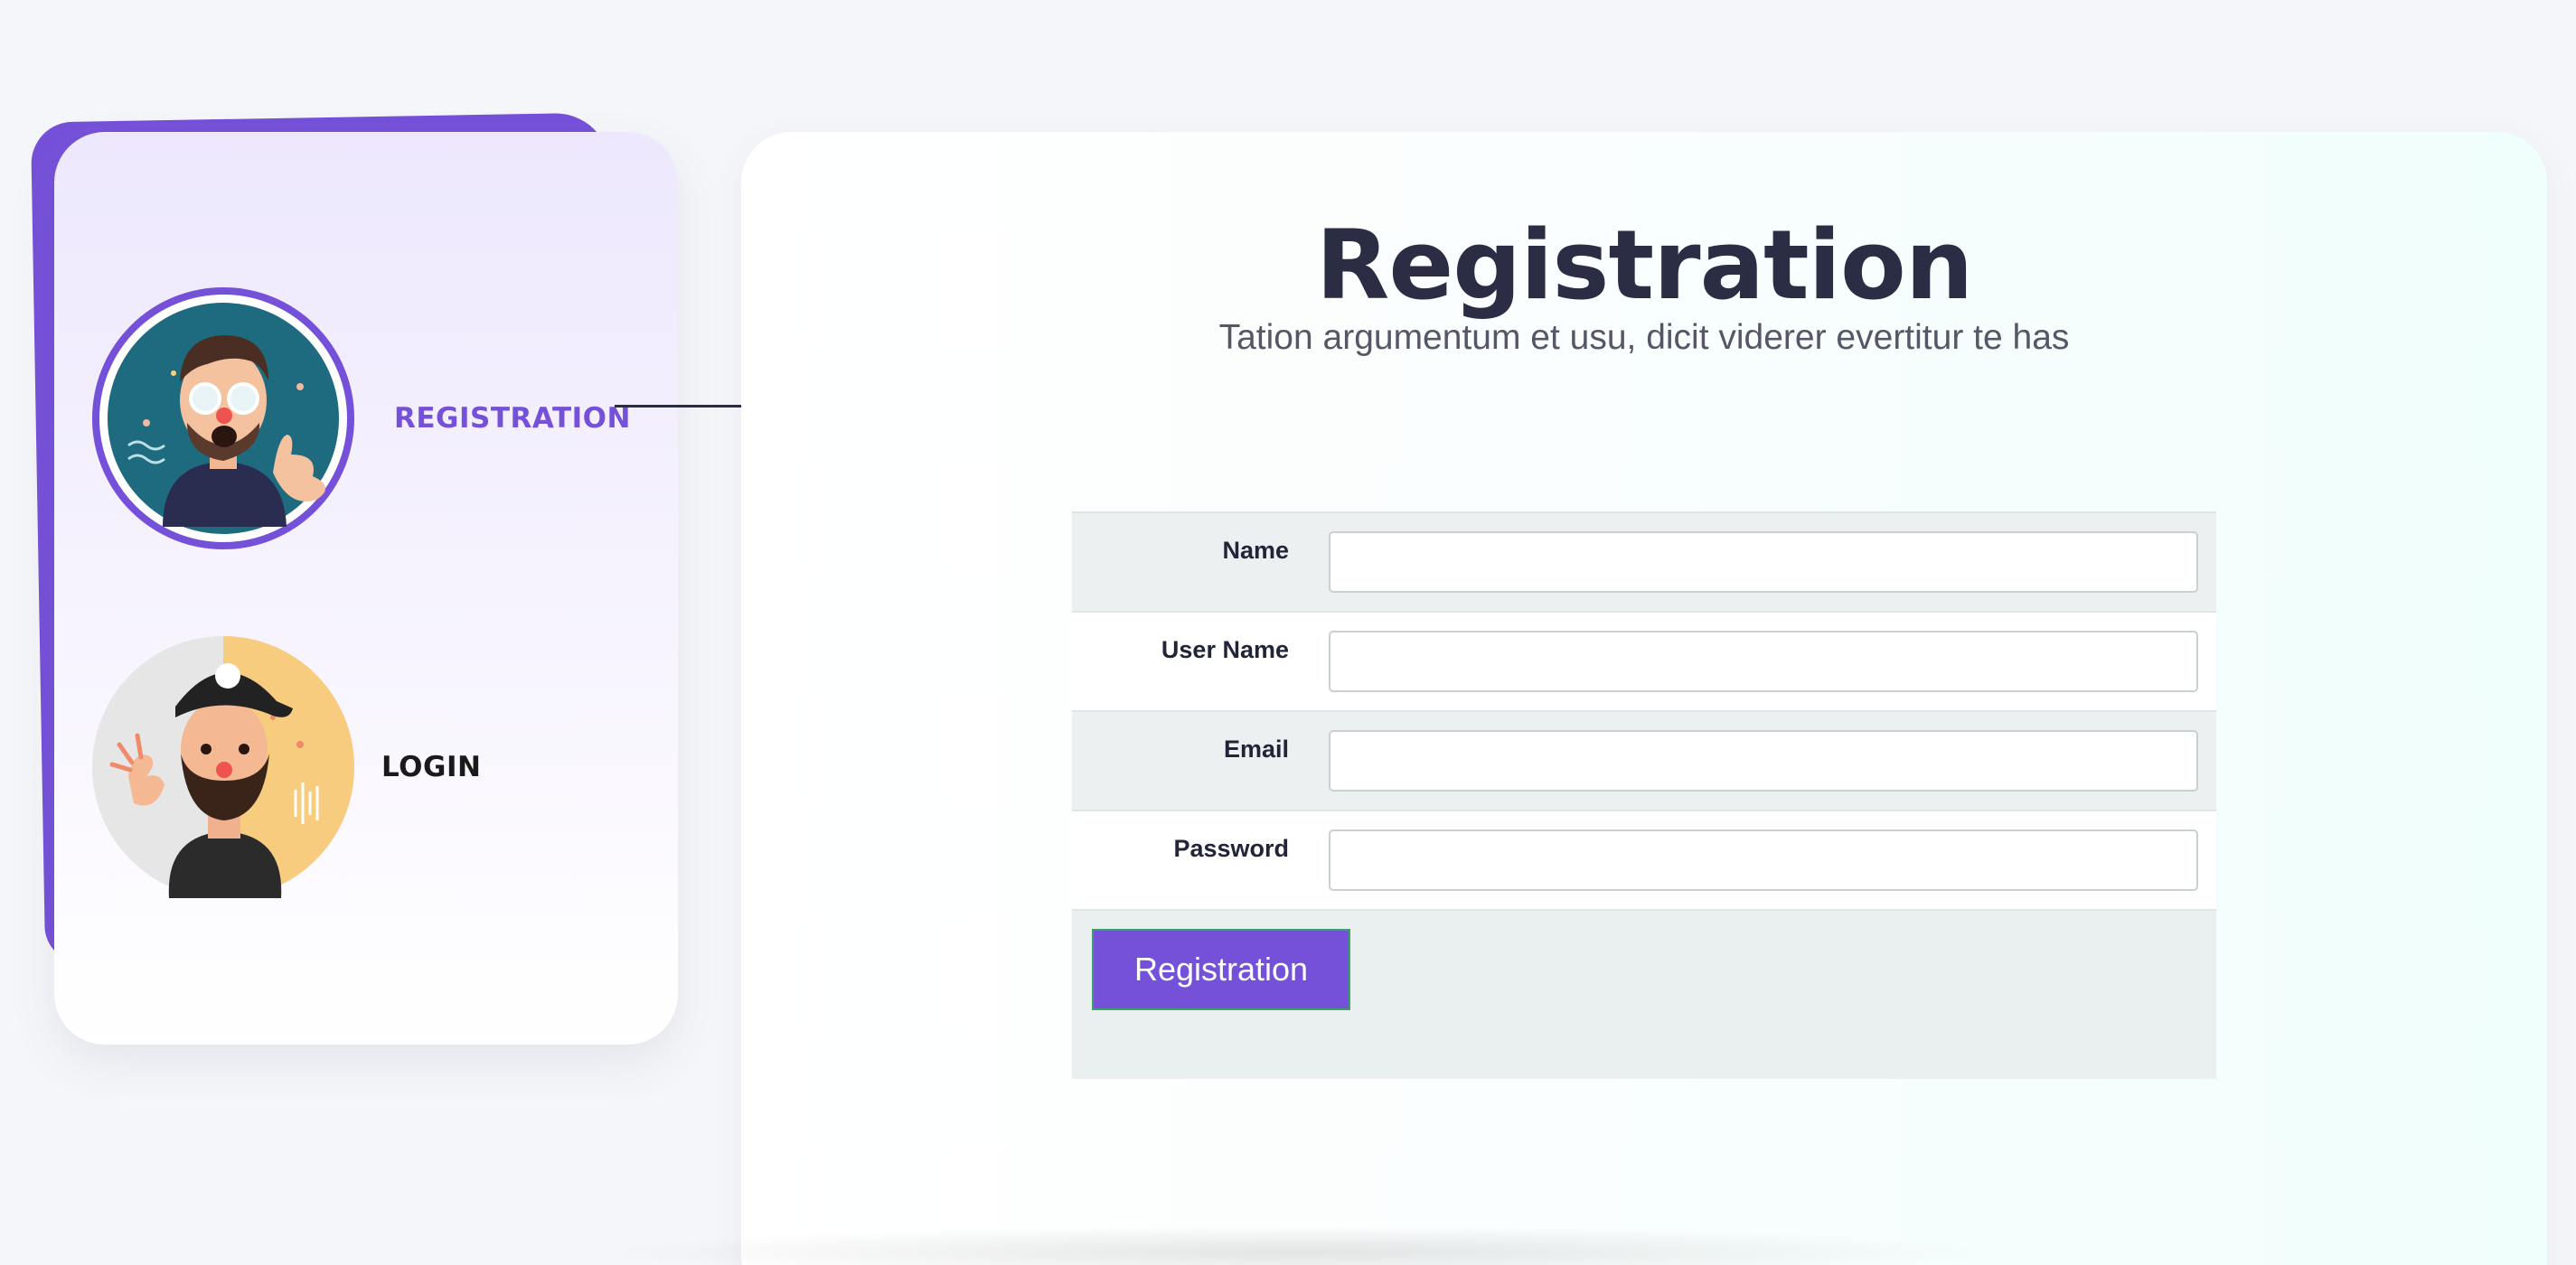  What do you see at coordinates (1231, 848) in the screenshot?
I see `password-label: Password` at bounding box center [1231, 848].